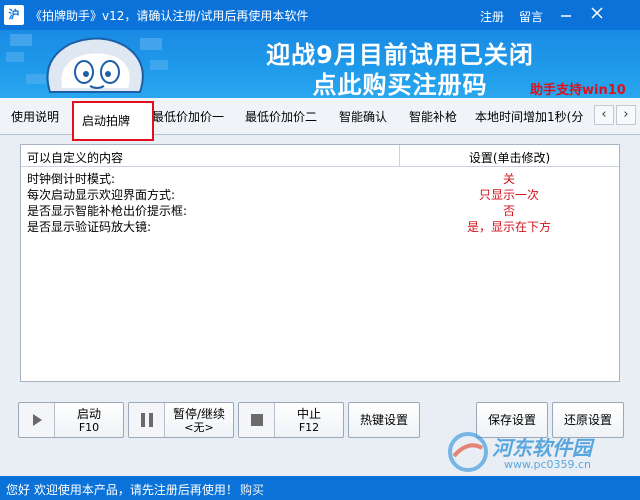  I want to click on hotkey-settings-label: 热键设置, so click(383, 420).